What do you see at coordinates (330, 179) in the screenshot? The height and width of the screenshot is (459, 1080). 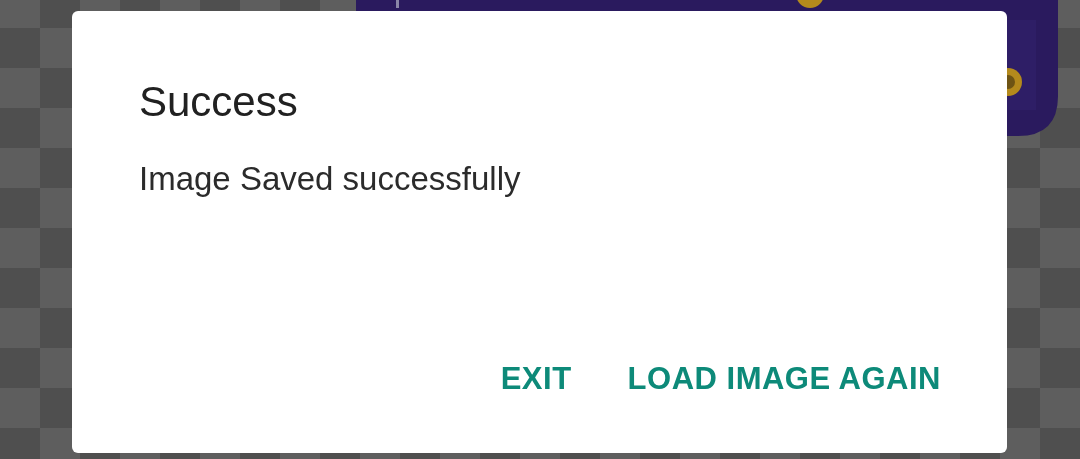 I see `dialog-message: Image Saved successfully` at bounding box center [330, 179].